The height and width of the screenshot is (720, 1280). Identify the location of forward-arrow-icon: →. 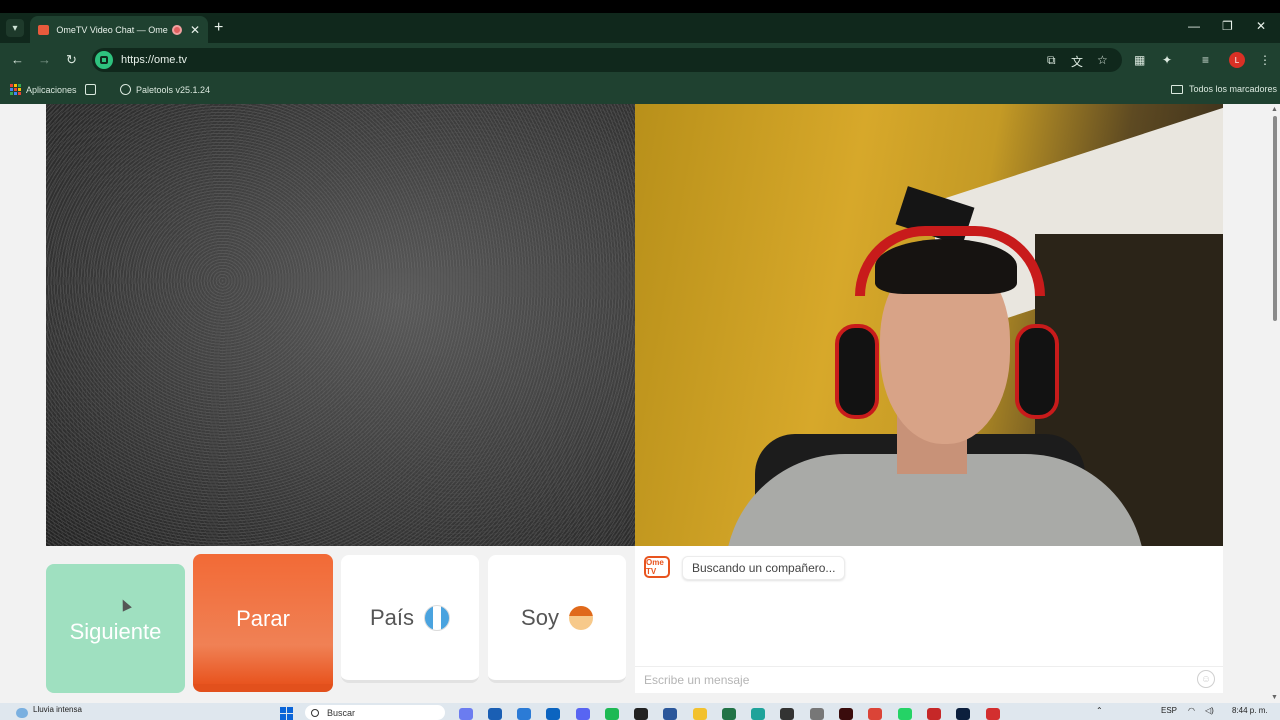
(44, 59).